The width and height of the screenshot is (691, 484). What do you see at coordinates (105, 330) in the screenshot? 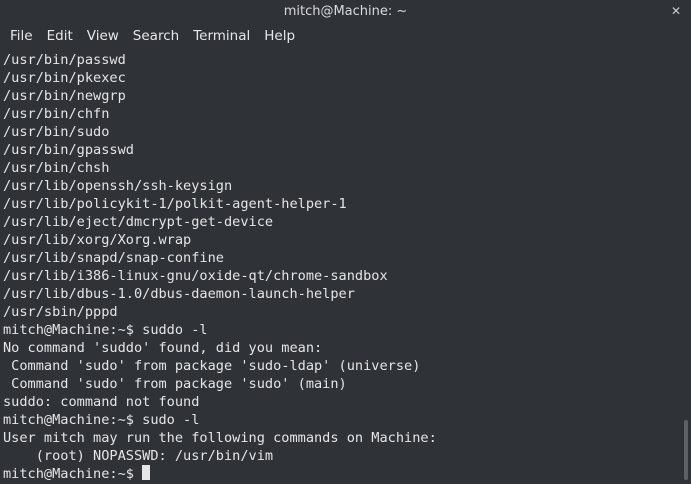
I see `terminal-line: mitch@Machine:~$ suddo -l` at bounding box center [105, 330].